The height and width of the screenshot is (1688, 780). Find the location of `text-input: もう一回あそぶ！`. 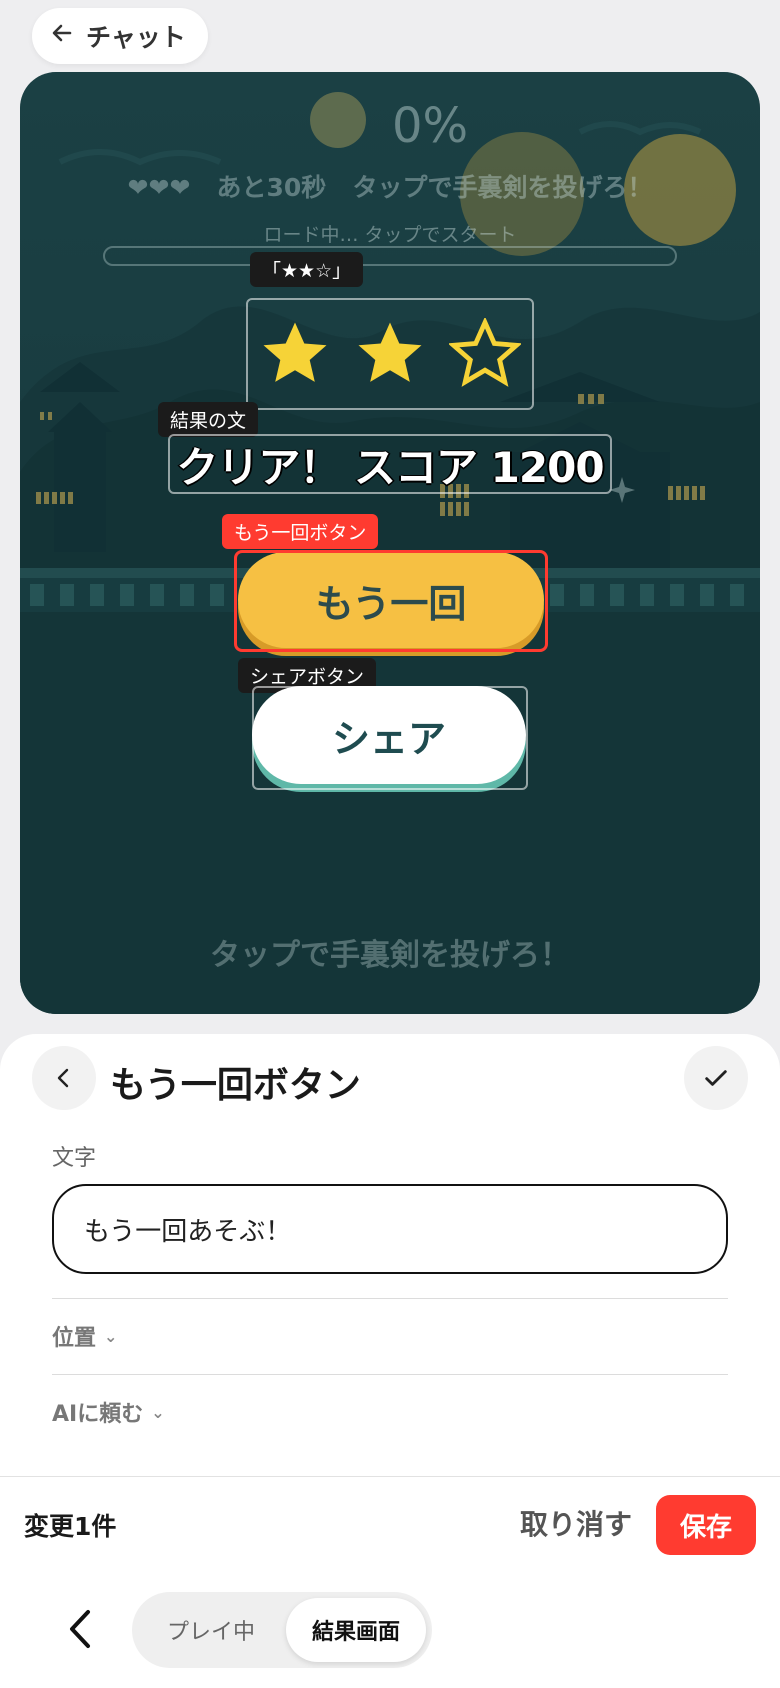

text-input: もう一回あそぶ！ is located at coordinates (390, 1229).